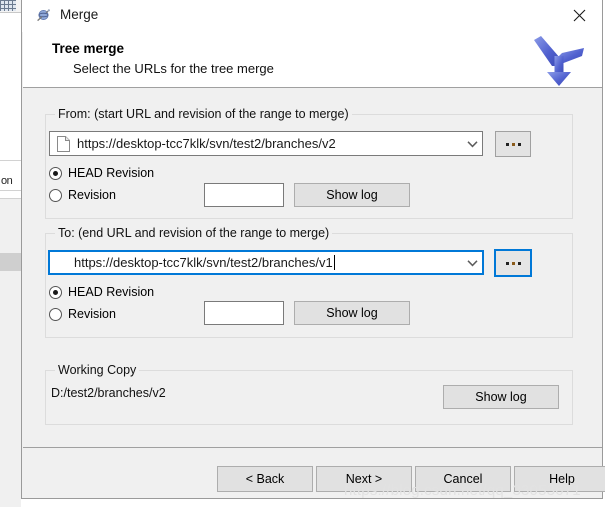 This screenshot has width=605, height=507. I want to click on to-head-revision-radio: HEAD Revision, so click(101, 292).